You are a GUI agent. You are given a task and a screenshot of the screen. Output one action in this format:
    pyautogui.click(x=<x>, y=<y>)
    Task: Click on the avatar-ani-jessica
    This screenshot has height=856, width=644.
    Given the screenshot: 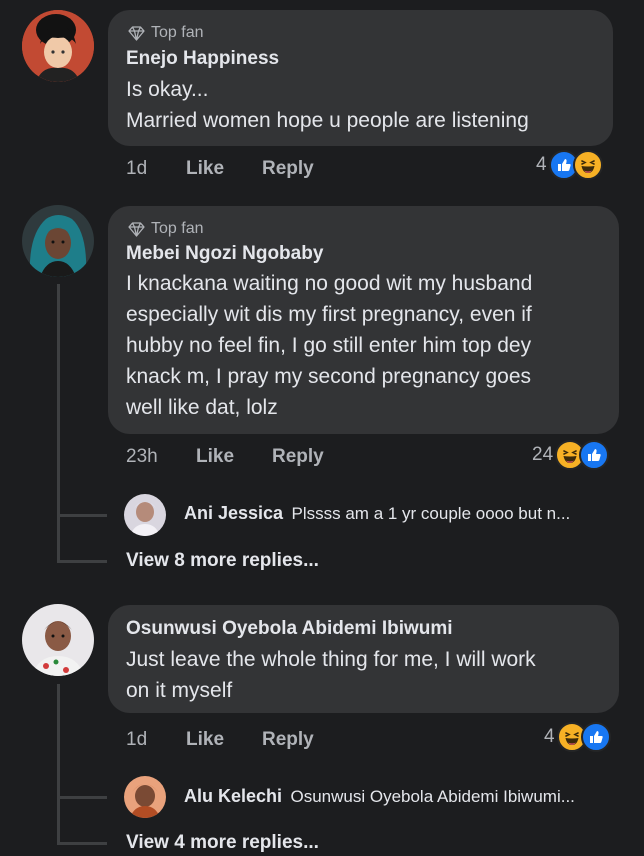 What is the action you would take?
    pyautogui.click(x=145, y=515)
    